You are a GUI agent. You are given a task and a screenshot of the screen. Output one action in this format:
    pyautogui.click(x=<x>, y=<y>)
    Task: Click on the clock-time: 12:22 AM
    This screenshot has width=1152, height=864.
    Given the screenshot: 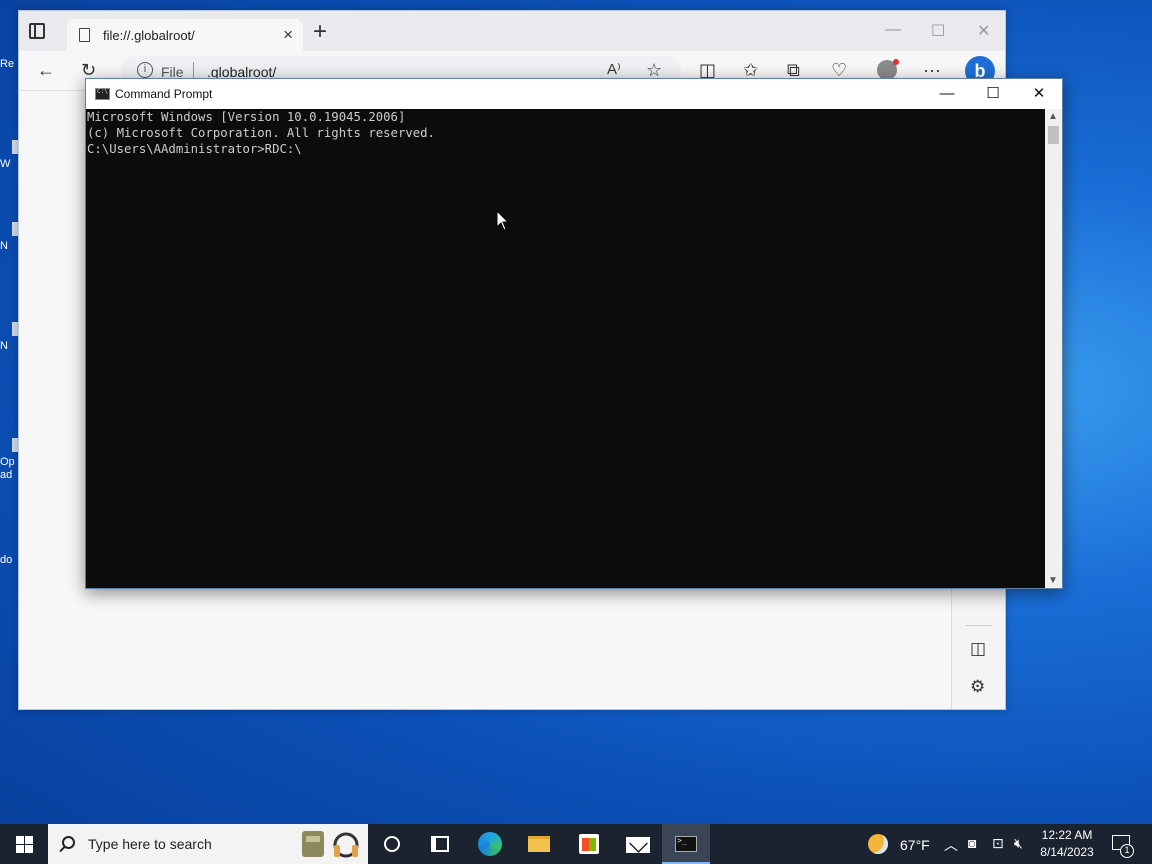 What is the action you would take?
    pyautogui.click(x=1067, y=835)
    